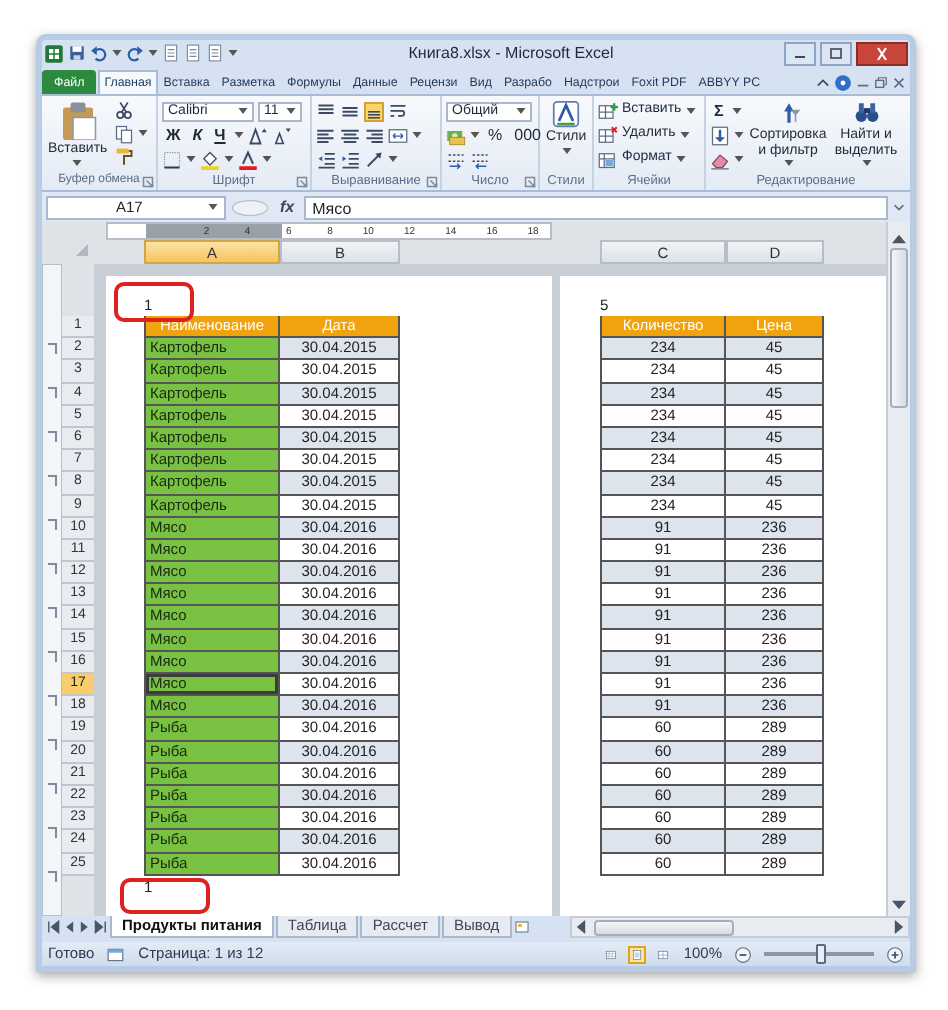 The image size is (948, 1010). I want to click on autosum-button: Σ, so click(719, 111).